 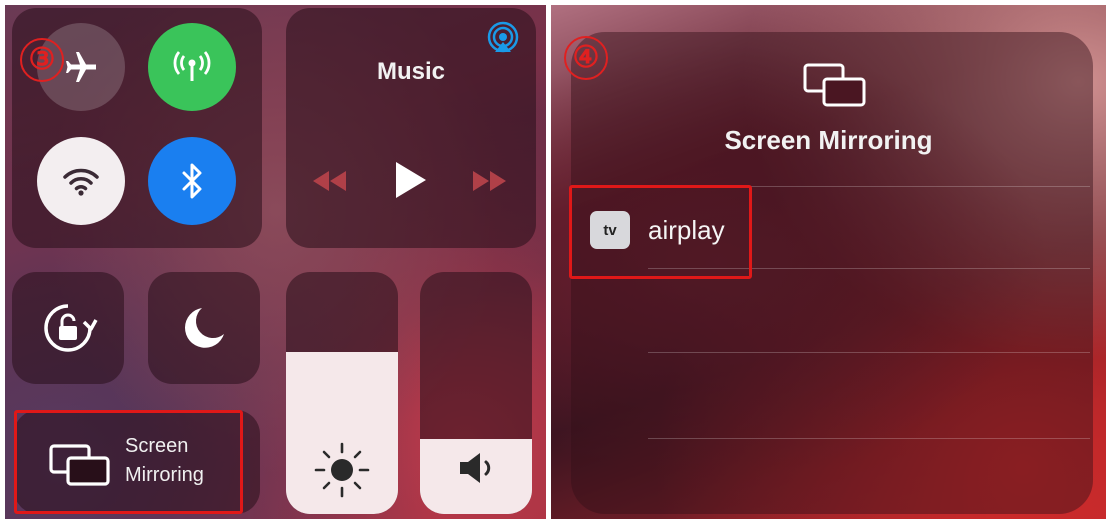 I want to click on step-4-marker: ④, so click(x=586, y=58).